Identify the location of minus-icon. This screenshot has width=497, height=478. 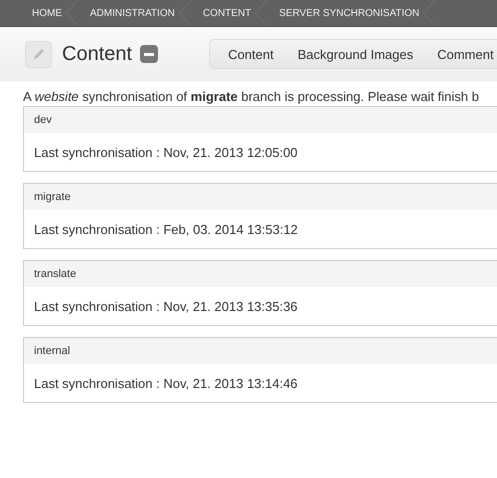
(149, 54).